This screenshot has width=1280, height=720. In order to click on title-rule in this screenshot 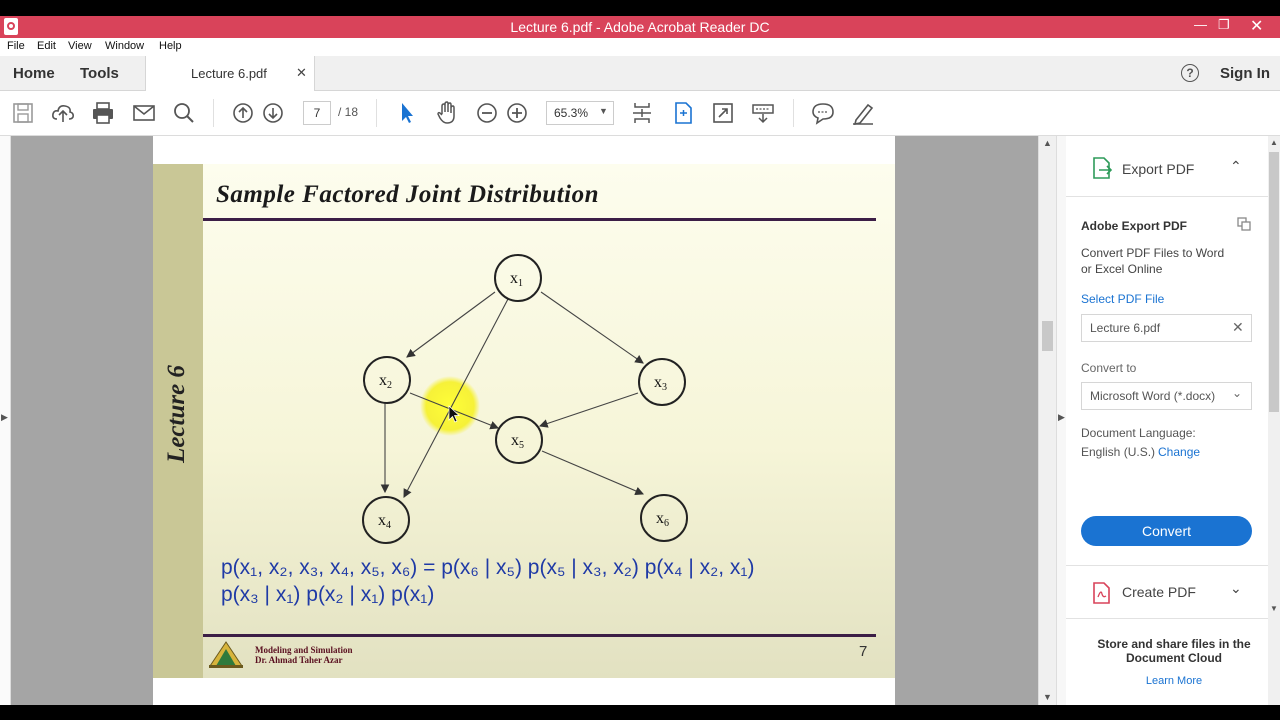, I will do `click(539, 219)`.